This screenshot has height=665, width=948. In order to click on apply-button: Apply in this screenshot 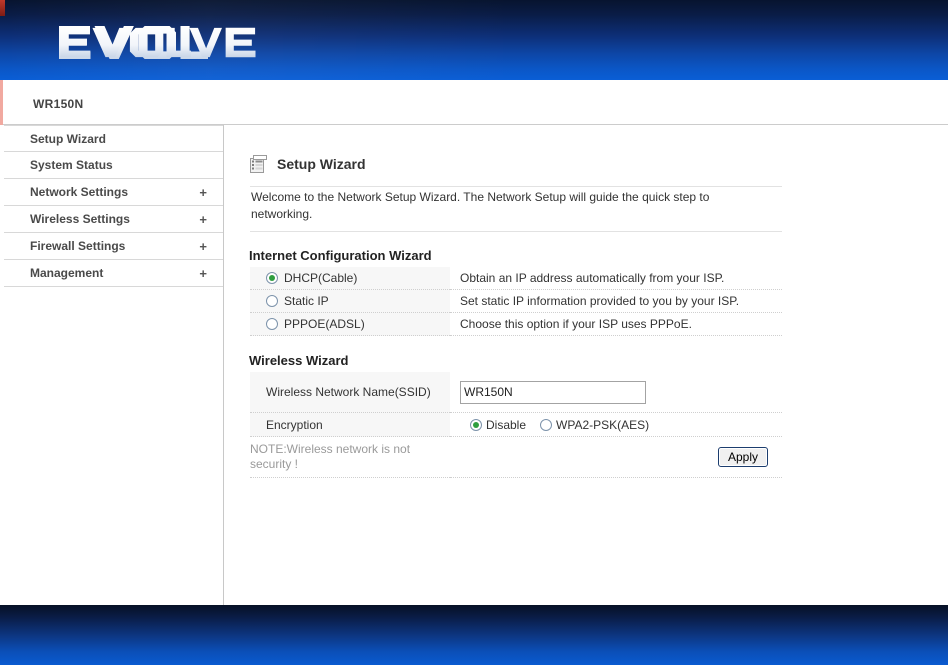, I will do `click(742, 457)`.